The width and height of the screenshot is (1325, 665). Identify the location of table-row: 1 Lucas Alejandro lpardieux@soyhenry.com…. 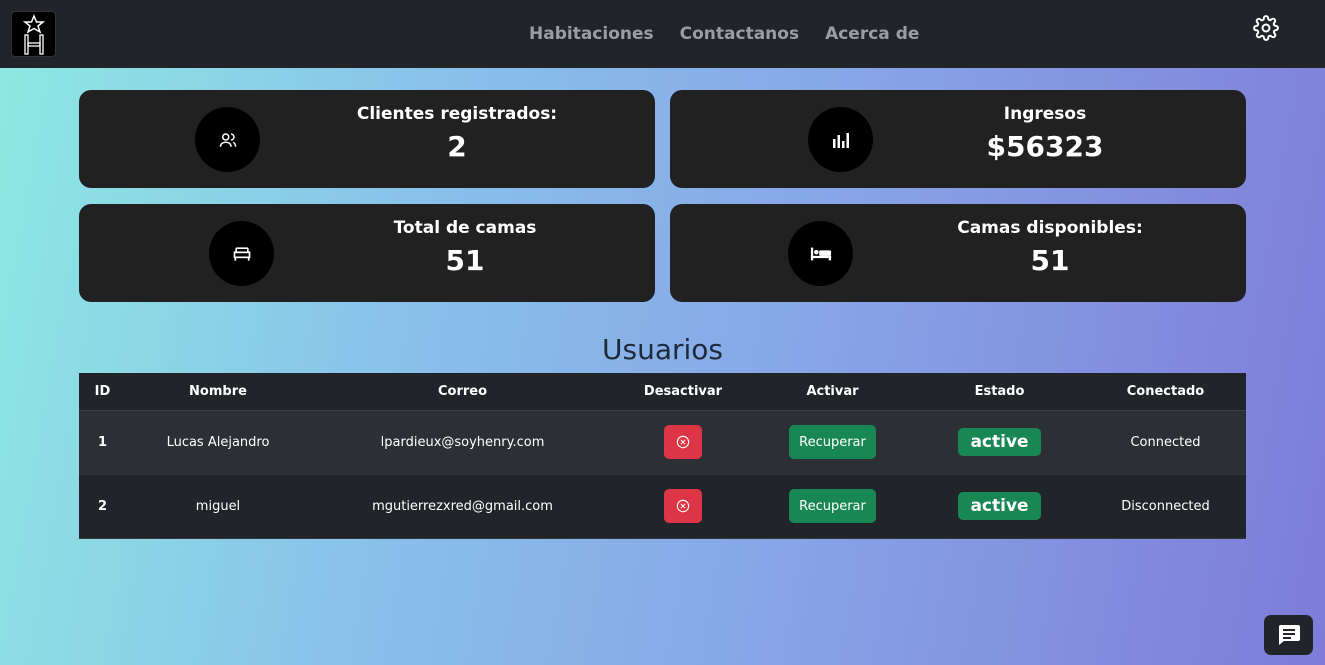
(662, 442).